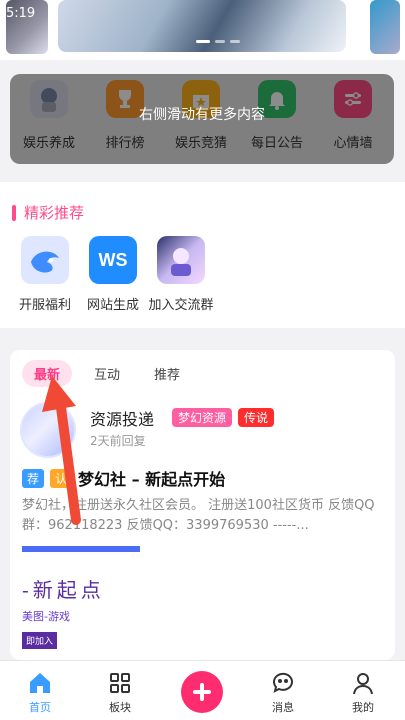  Describe the element at coordinates (118, 441) in the screenshot. I see `post-time: 2天前回复` at that location.